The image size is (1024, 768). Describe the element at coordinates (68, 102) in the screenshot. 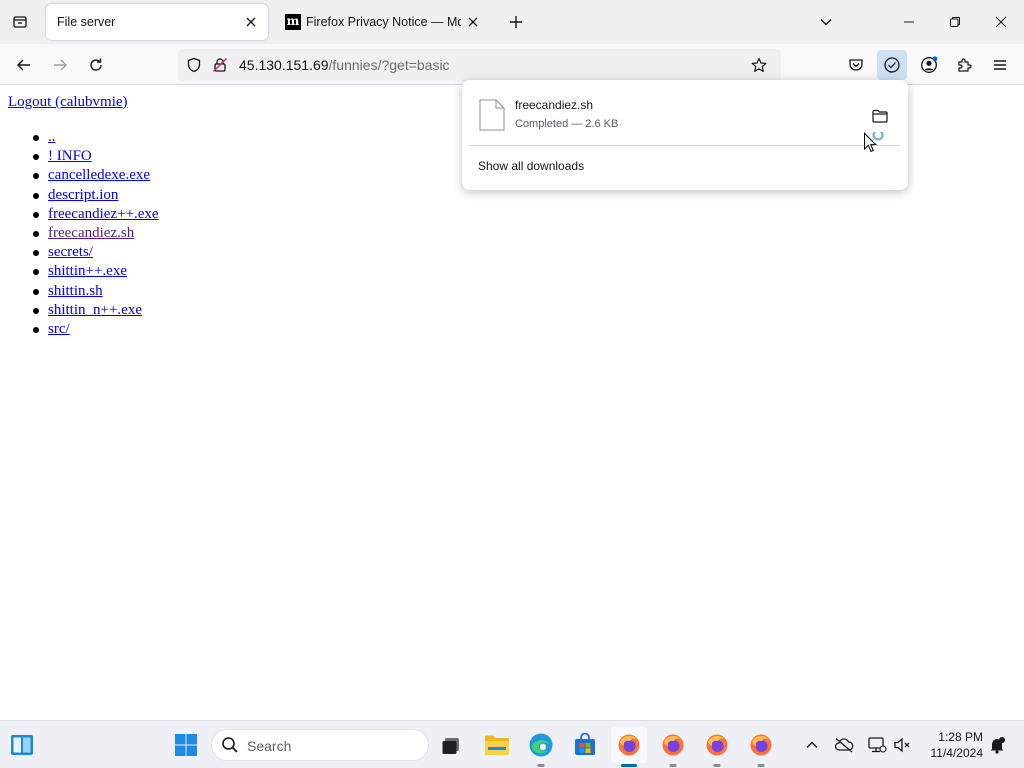

I see `logout-link: Logout (calubvmie)` at that location.